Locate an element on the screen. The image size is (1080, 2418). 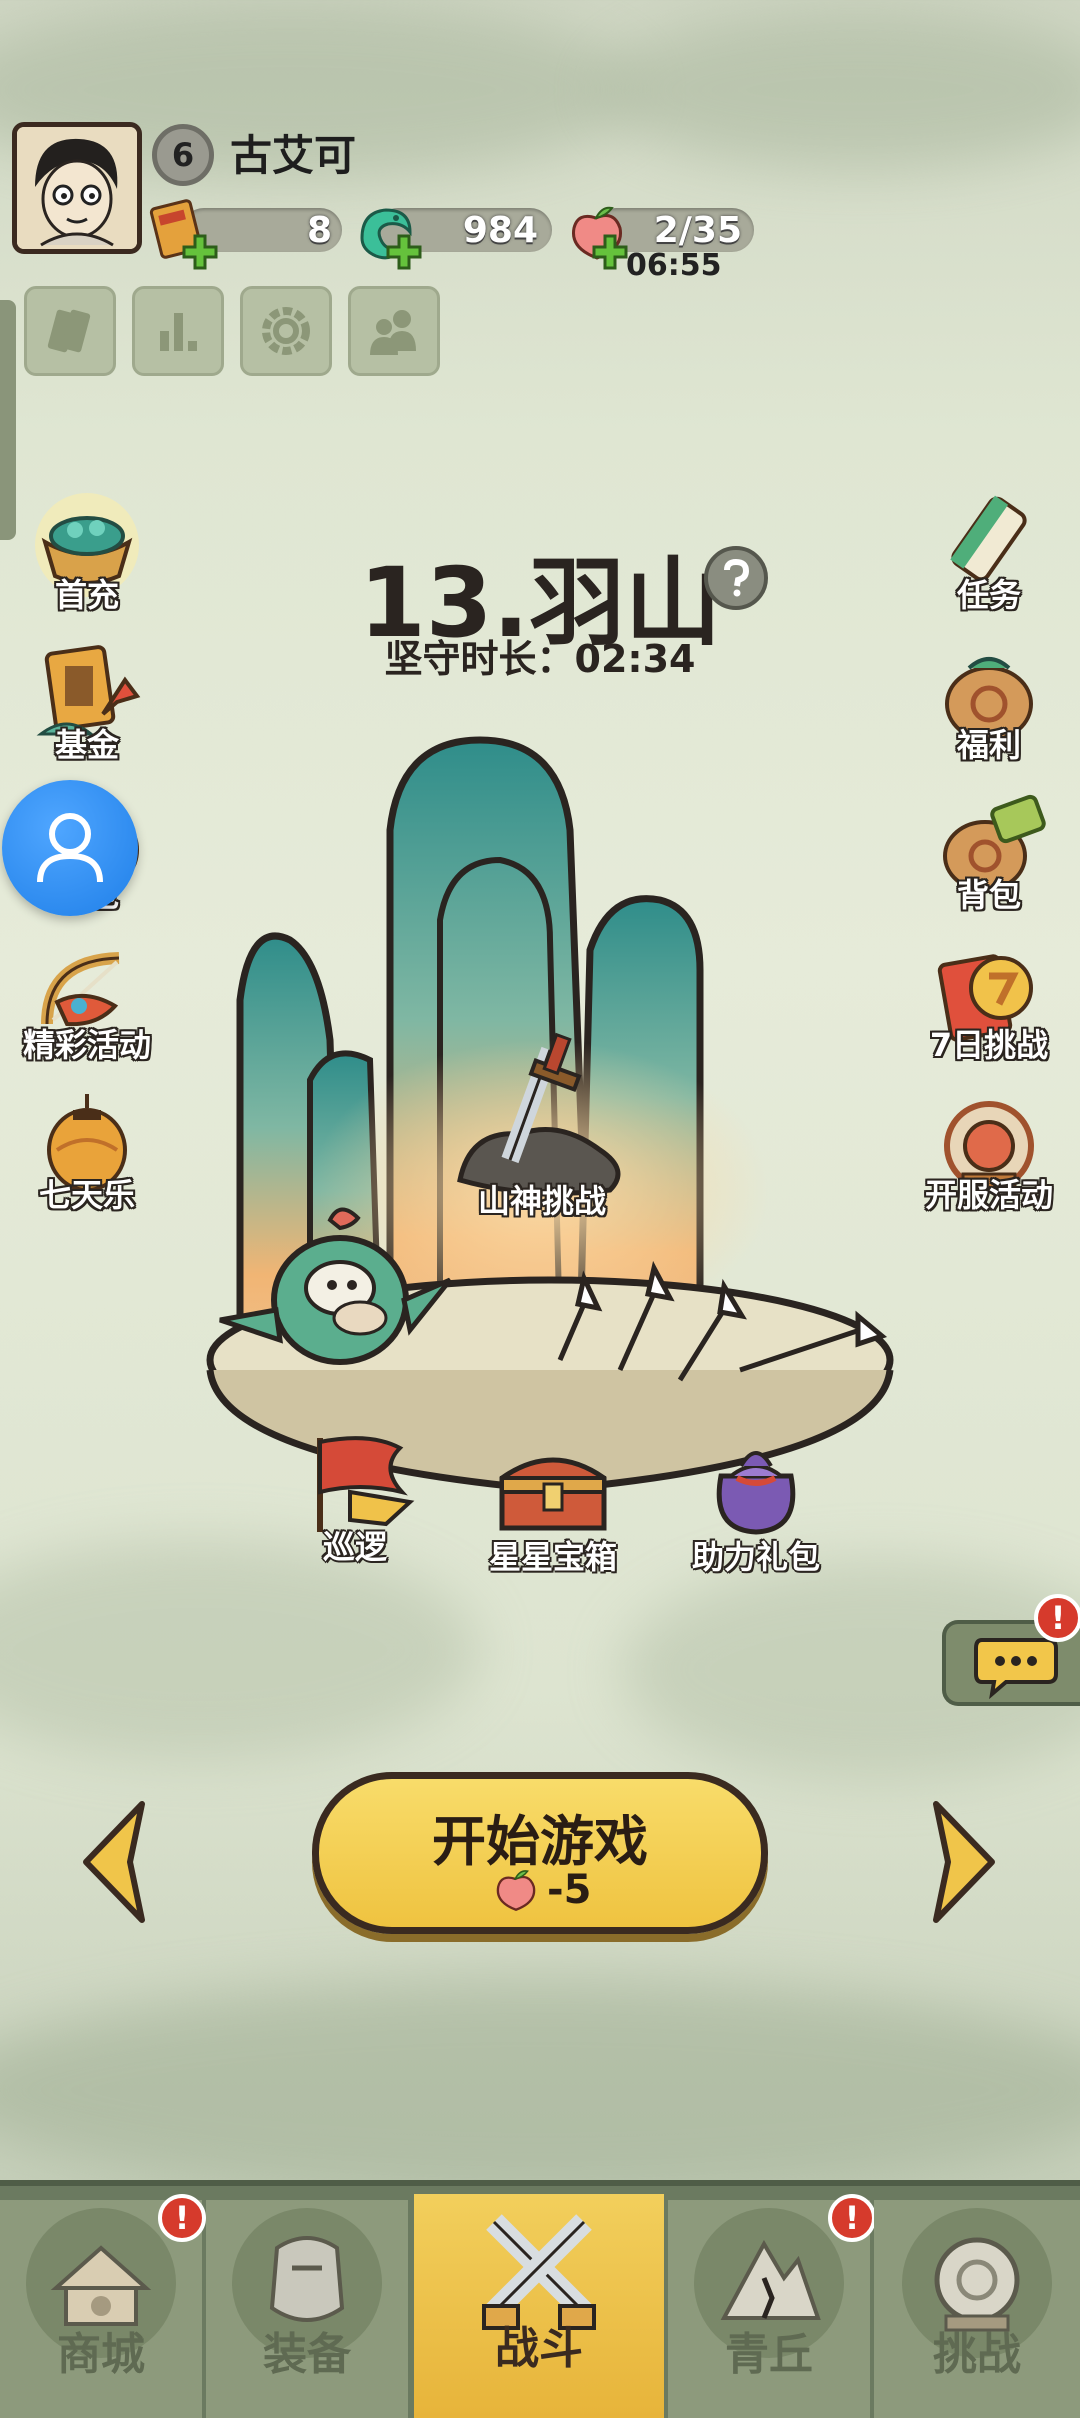
cards-icon is located at coordinates (69, 331).